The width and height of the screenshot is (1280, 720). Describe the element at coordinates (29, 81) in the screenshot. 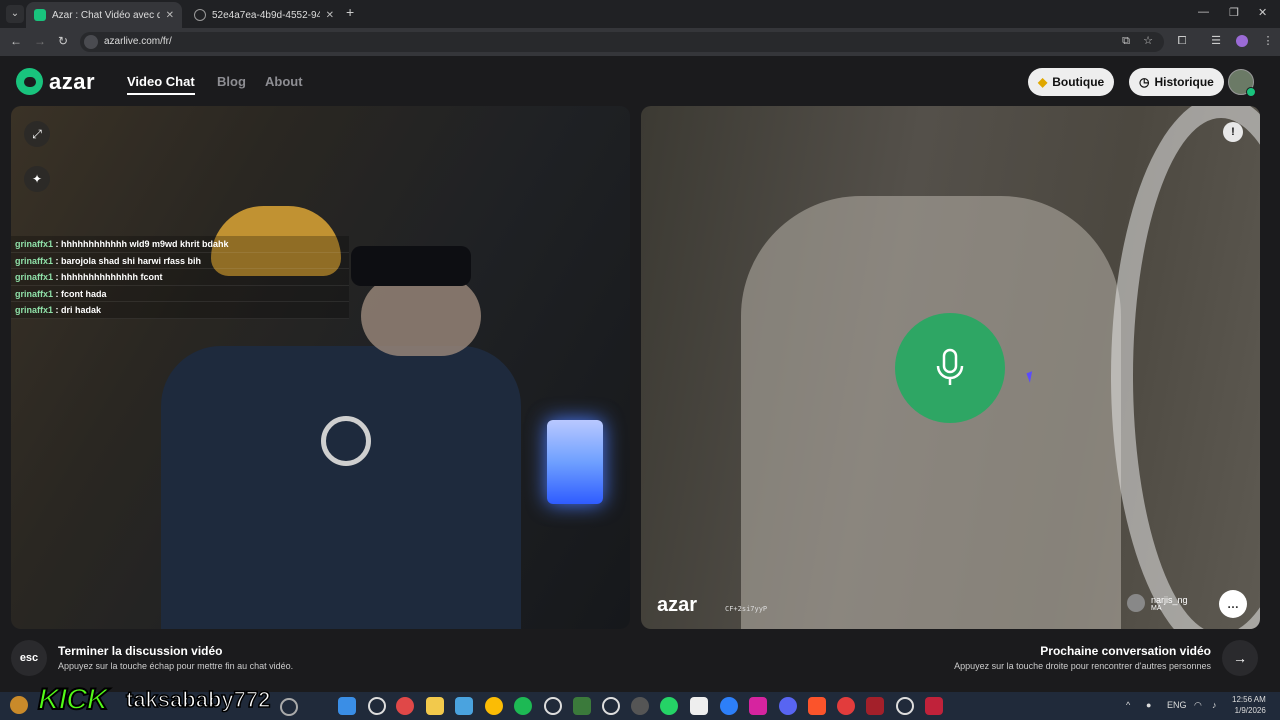

I see `azar-logo-icon` at that location.